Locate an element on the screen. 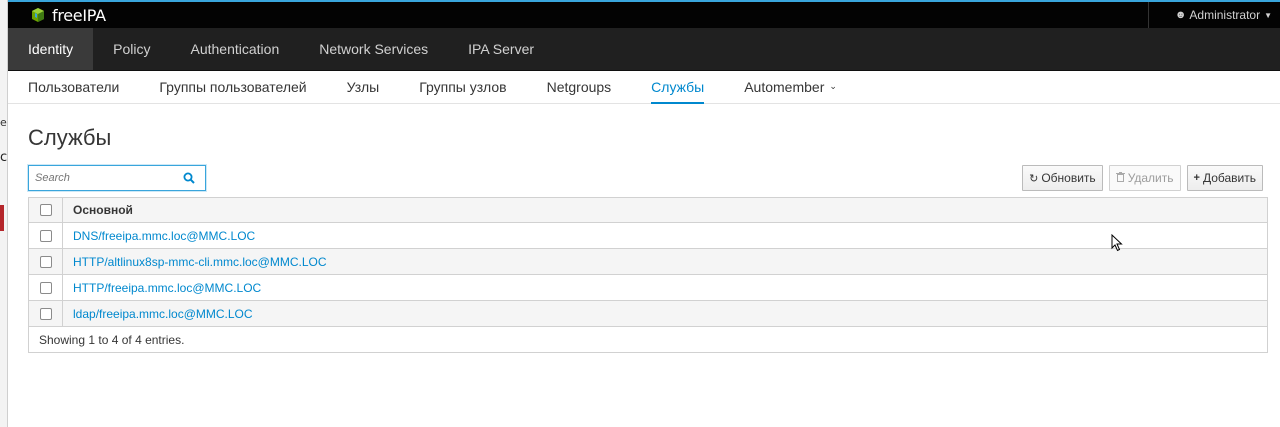  column-header-principal: Основной is located at coordinates (98, 210).